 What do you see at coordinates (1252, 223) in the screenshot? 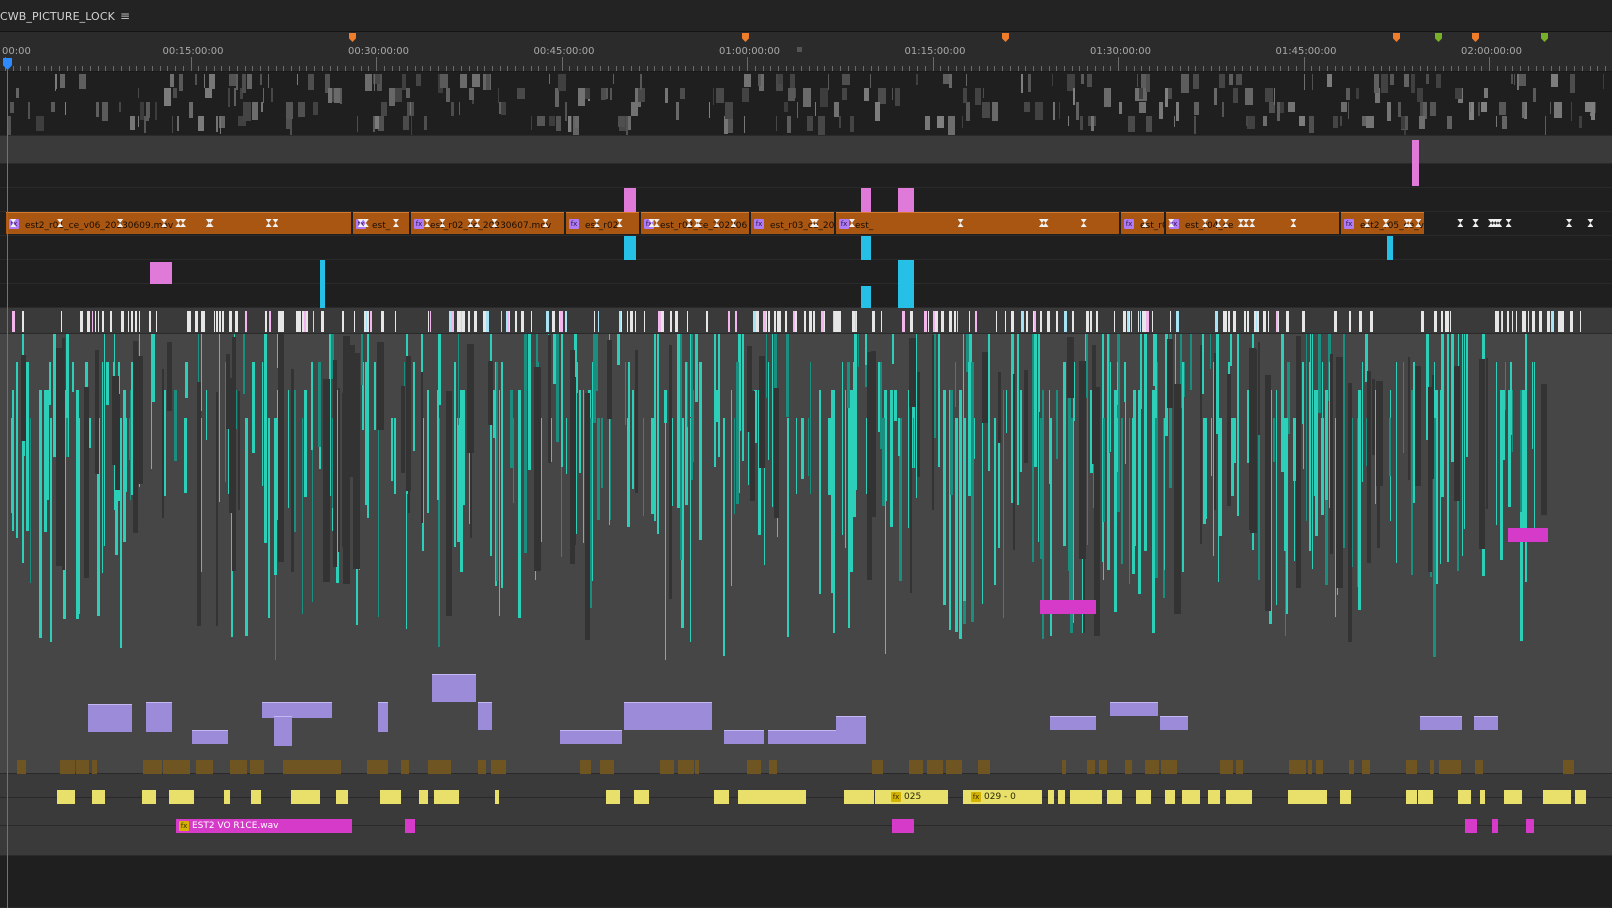
I see `video-clip: fx est_r04_ce` at bounding box center [1252, 223].